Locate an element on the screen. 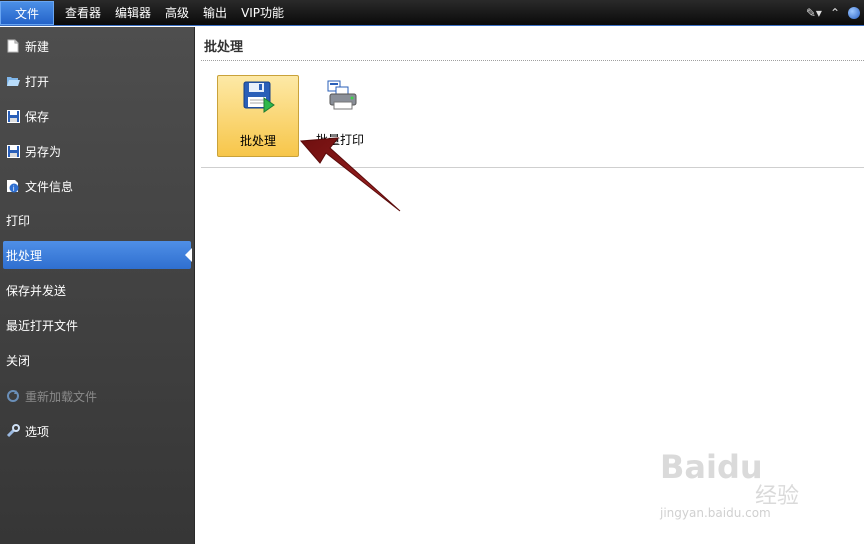  sidebar-item-label: 另存为 is located at coordinates (43, 151).